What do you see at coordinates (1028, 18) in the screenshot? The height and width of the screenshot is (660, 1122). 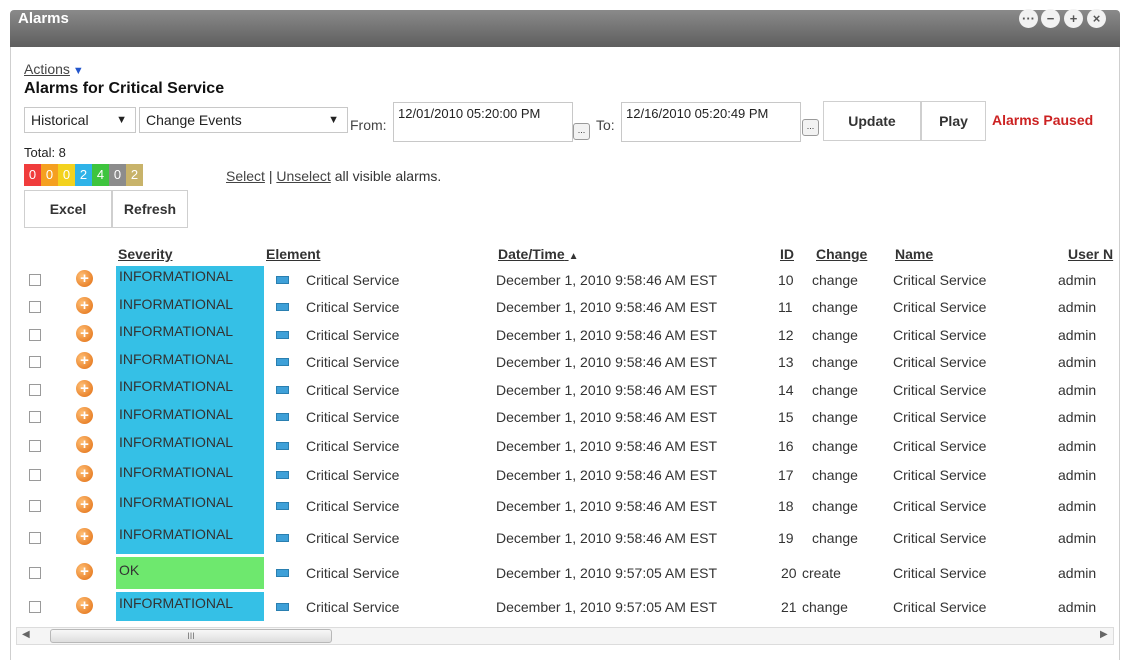 I see `options-button: ···` at bounding box center [1028, 18].